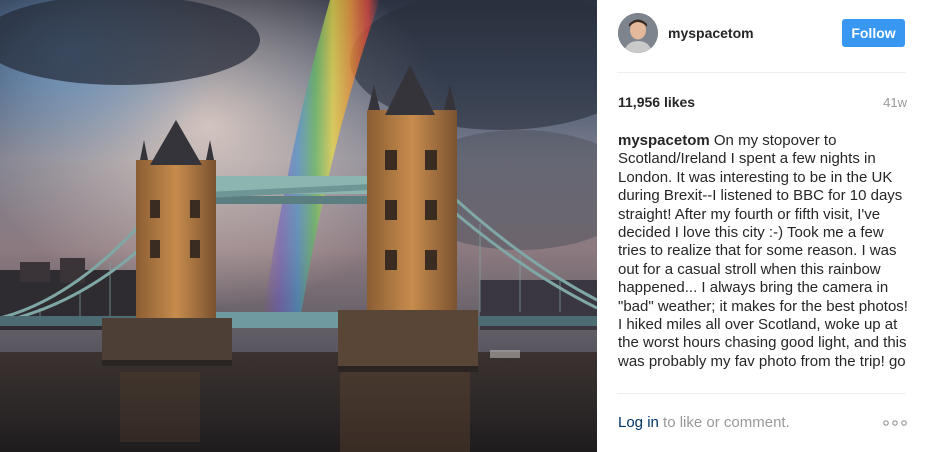  What do you see at coordinates (761, 72) in the screenshot?
I see `header-divider` at bounding box center [761, 72].